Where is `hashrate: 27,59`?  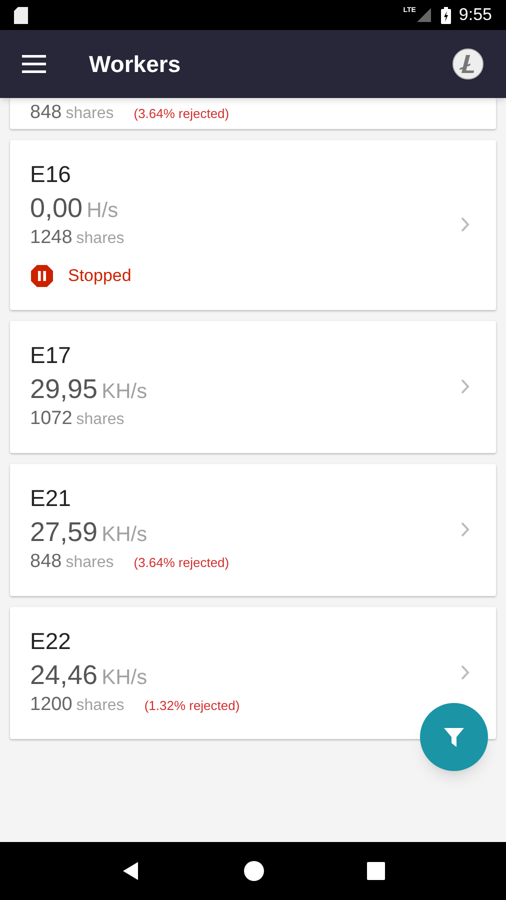 hashrate: 27,59 is located at coordinates (64, 532).